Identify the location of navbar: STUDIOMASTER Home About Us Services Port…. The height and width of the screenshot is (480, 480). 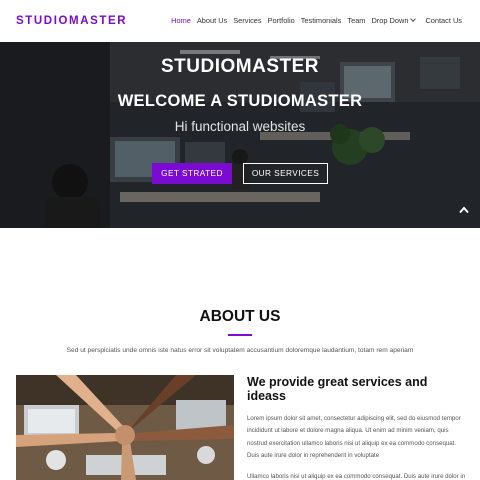
(240, 21).